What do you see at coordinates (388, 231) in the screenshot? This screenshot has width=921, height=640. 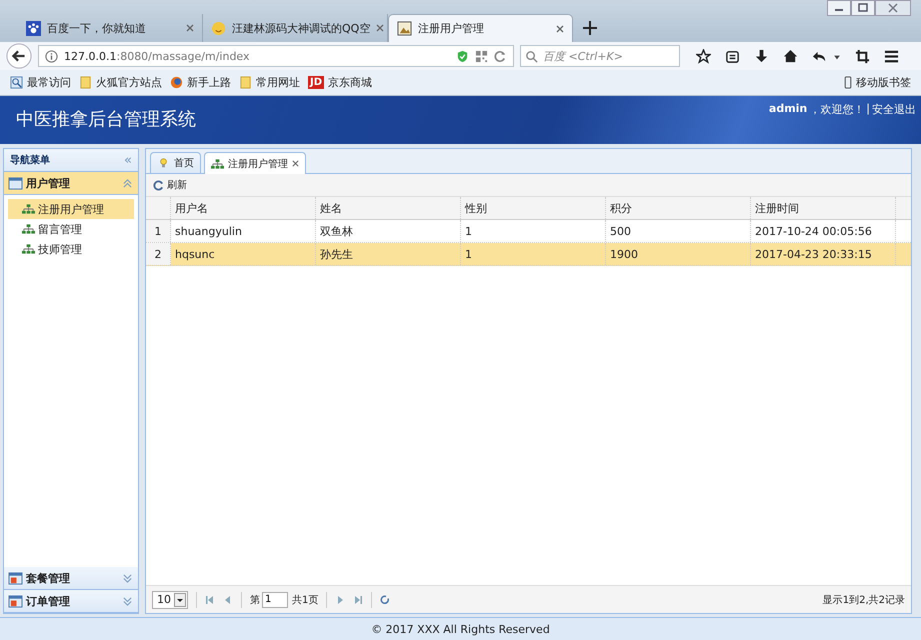 I see `table-cell: 双鱼林` at bounding box center [388, 231].